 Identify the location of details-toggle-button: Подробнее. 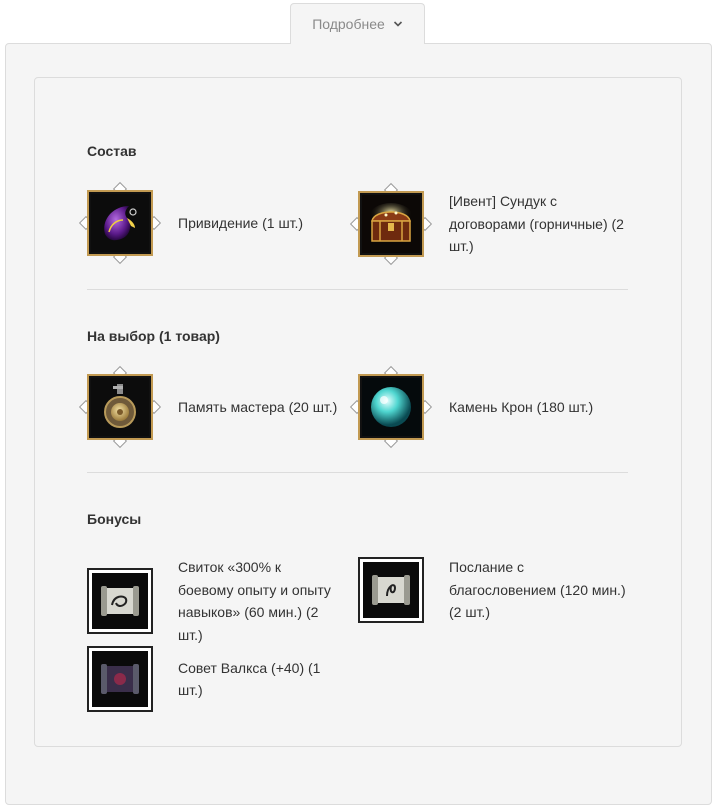
(357, 23).